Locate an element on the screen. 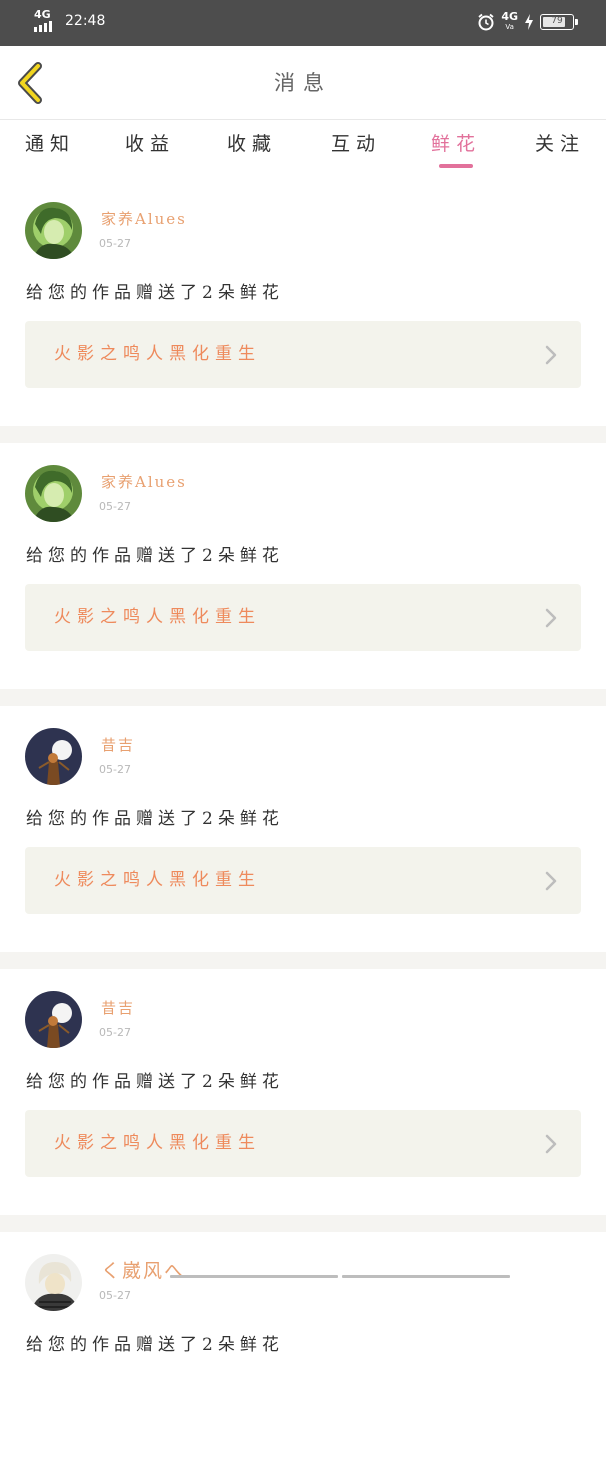 The height and width of the screenshot is (1478, 606). tab-label: 收益 is located at coordinates (149, 144).